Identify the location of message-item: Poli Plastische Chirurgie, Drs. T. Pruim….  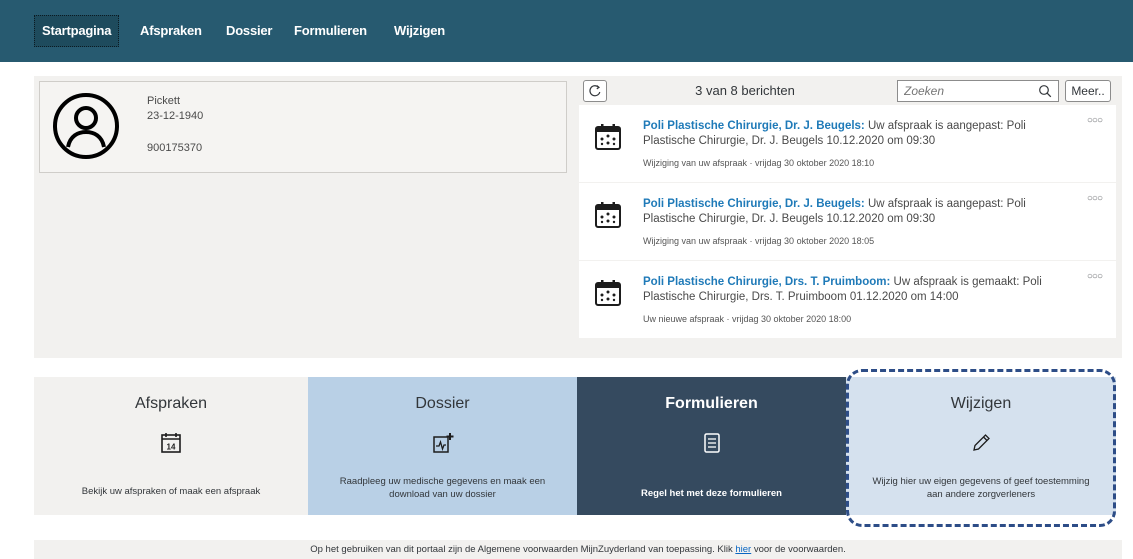
(847, 299).